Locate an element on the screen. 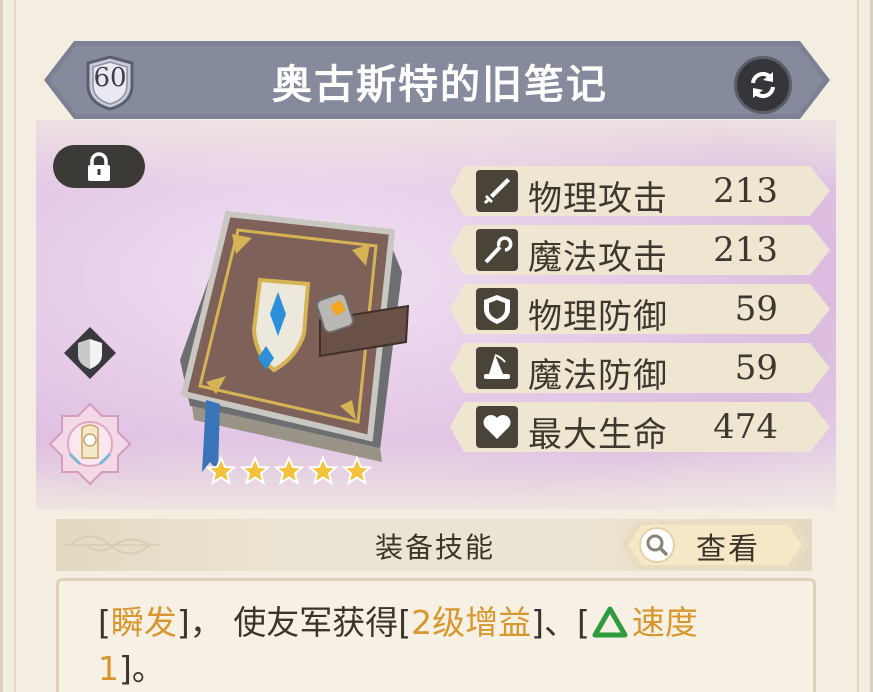  swap-icon is located at coordinates (763, 85).